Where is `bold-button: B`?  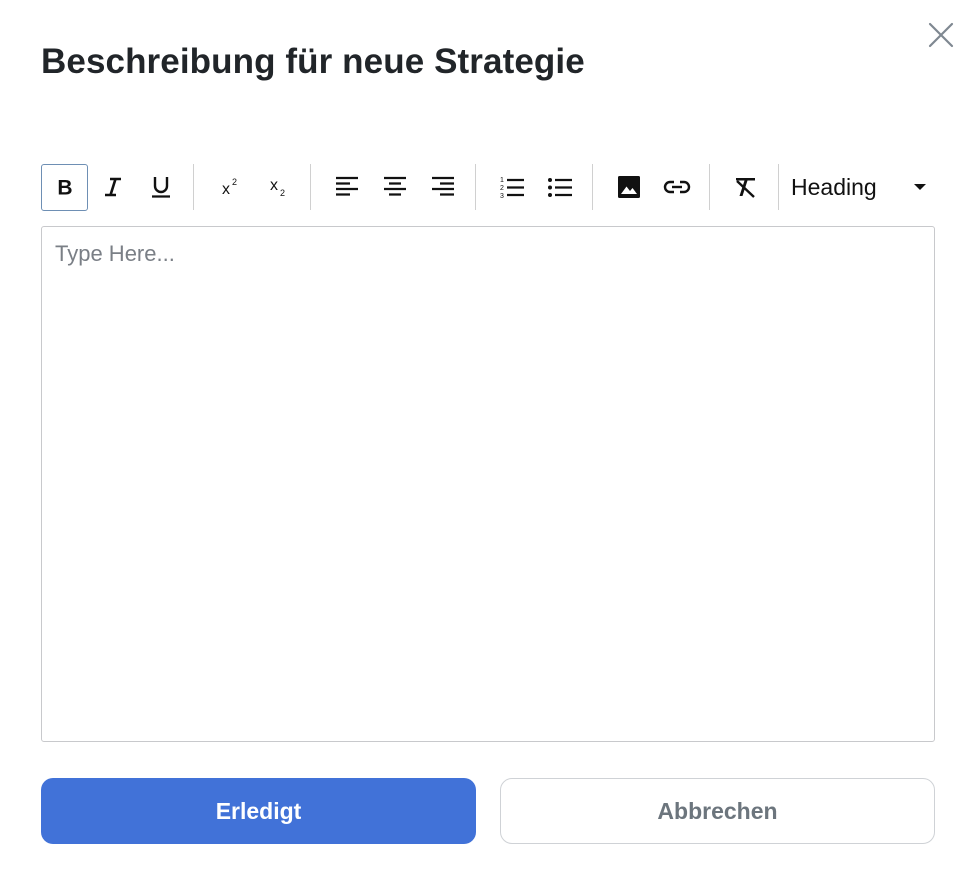
bold-button: B is located at coordinates (64, 187).